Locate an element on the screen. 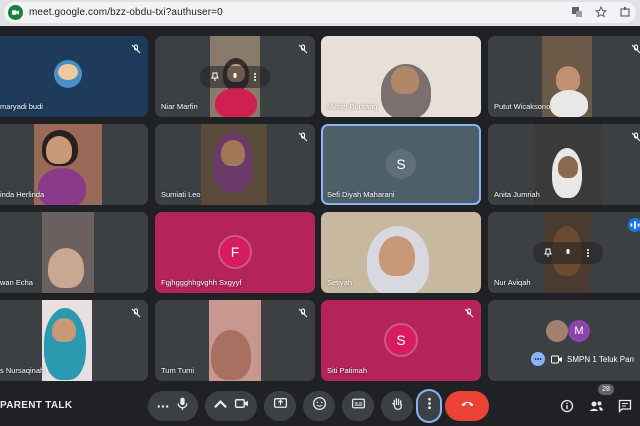 The width and height of the screenshot is (640, 426). raise-hand-icon is located at coordinates (397, 406).